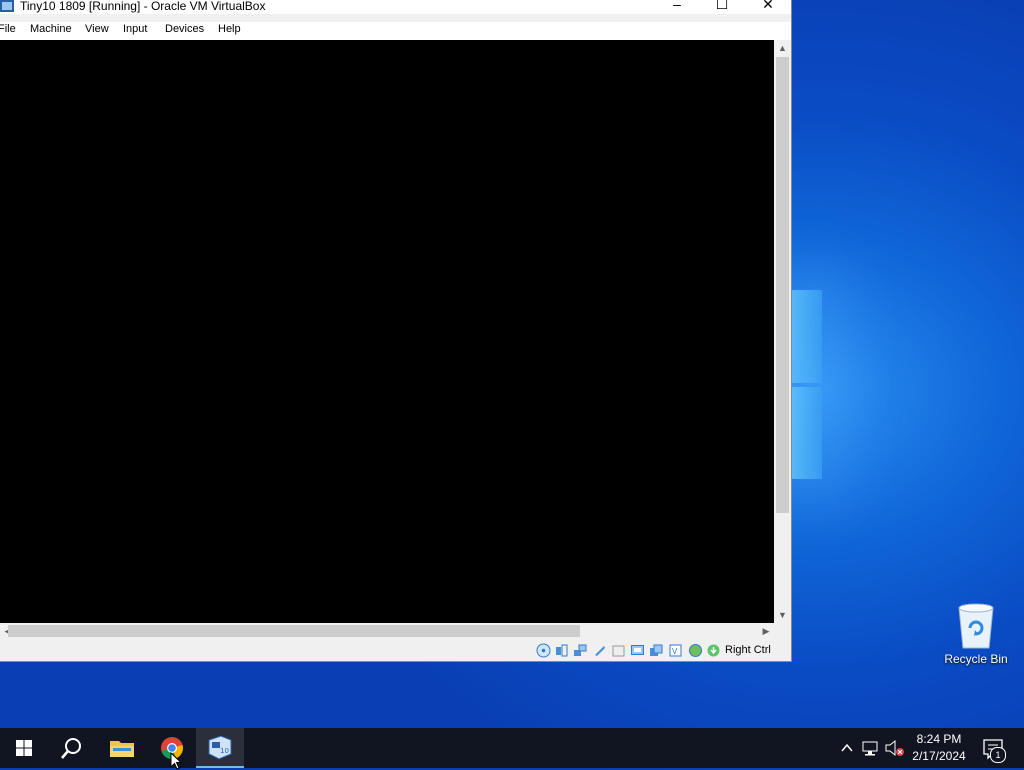  What do you see at coordinates (939, 739) in the screenshot?
I see `clock-time: 8:24 PM` at bounding box center [939, 739].